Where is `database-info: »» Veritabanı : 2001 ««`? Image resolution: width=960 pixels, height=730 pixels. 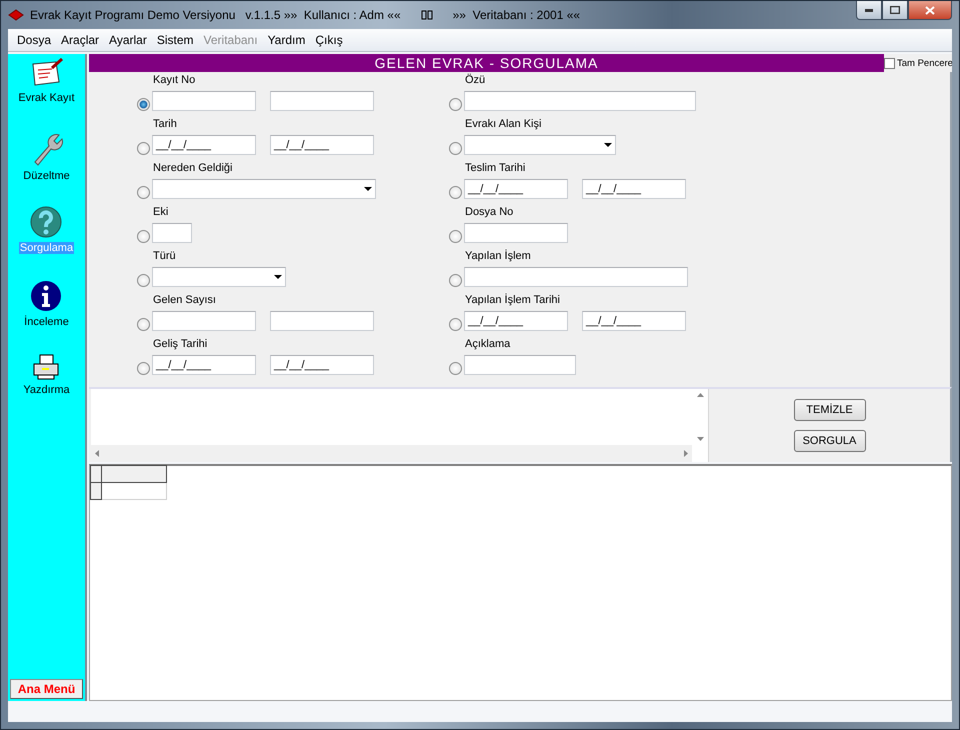 database-info: »» Veritabanı : 2001 «« is located at coordinates (516, 15).